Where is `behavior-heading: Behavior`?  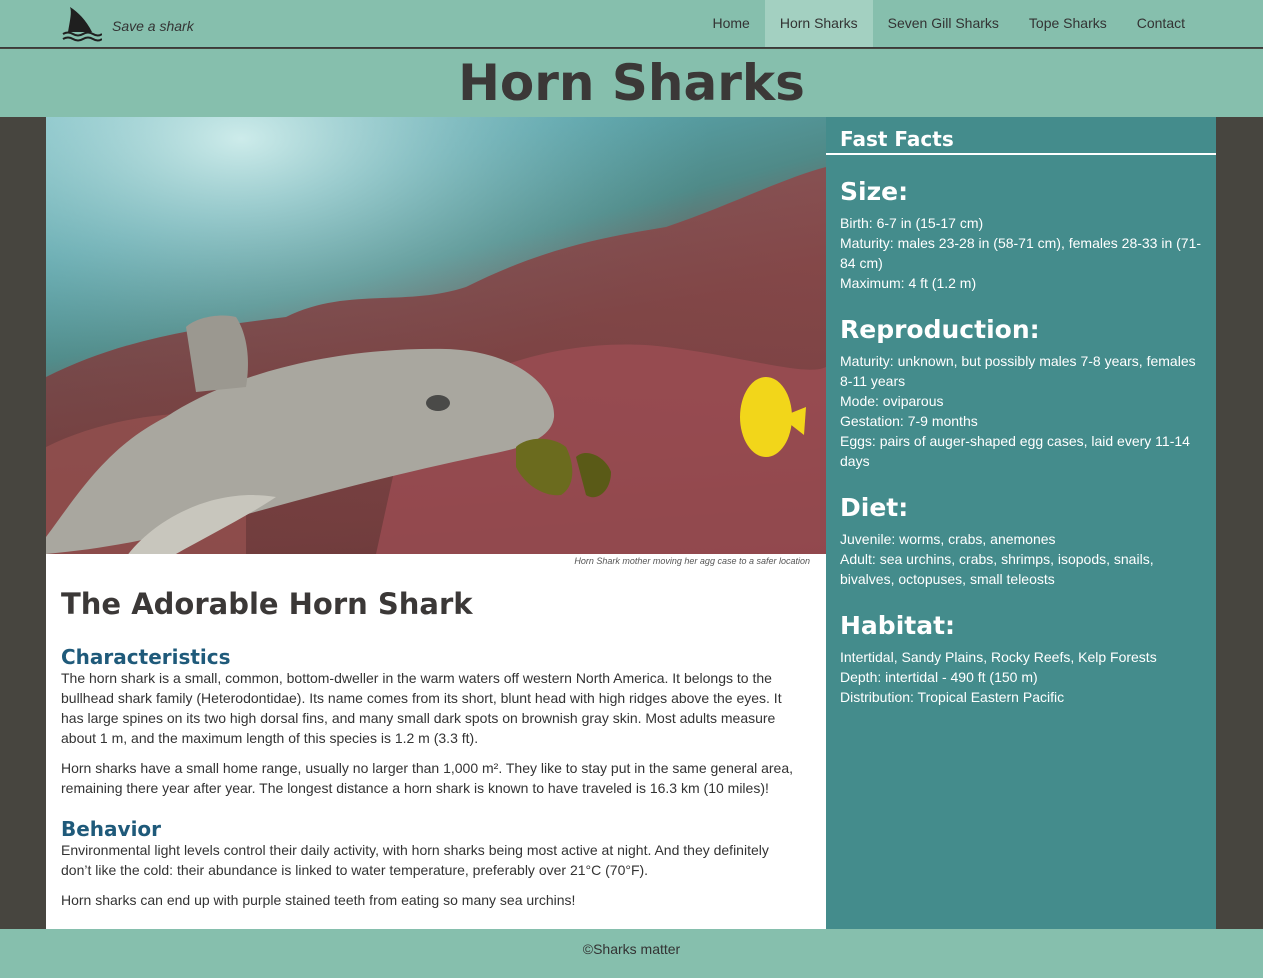
behavior-heading: Behavior is located at coordinates (111, 828).